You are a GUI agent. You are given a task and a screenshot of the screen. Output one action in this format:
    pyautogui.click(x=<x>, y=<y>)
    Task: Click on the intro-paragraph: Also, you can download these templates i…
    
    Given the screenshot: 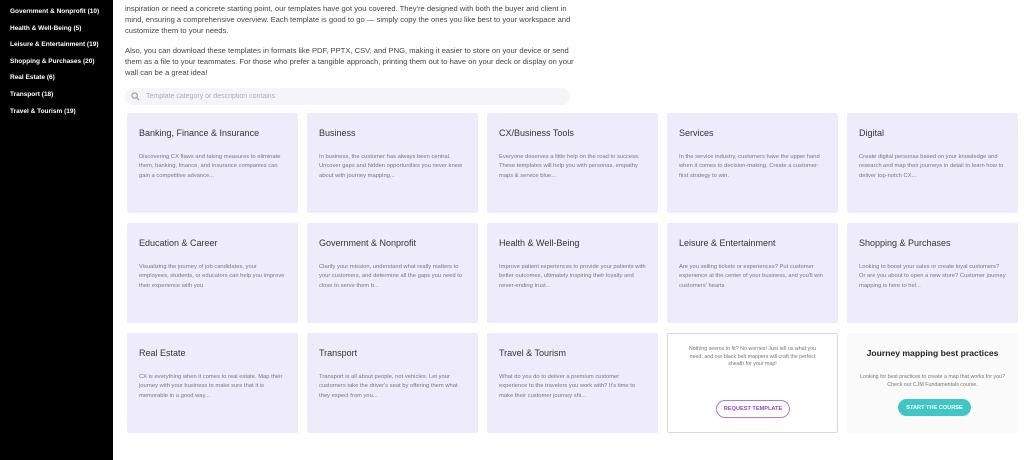 What is the action you would take?
    pyautogui.click(x=349, y=61)
    